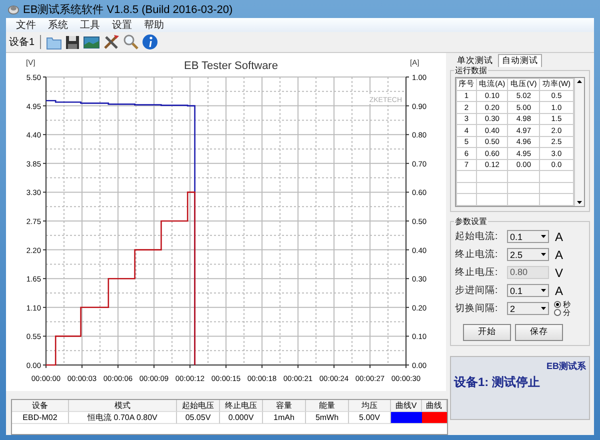 The height and width of the screenshot is (440, 600). Describe the element at coordinates (520, 60) in the screenshot. I see `tab: 自动测试` at that location.